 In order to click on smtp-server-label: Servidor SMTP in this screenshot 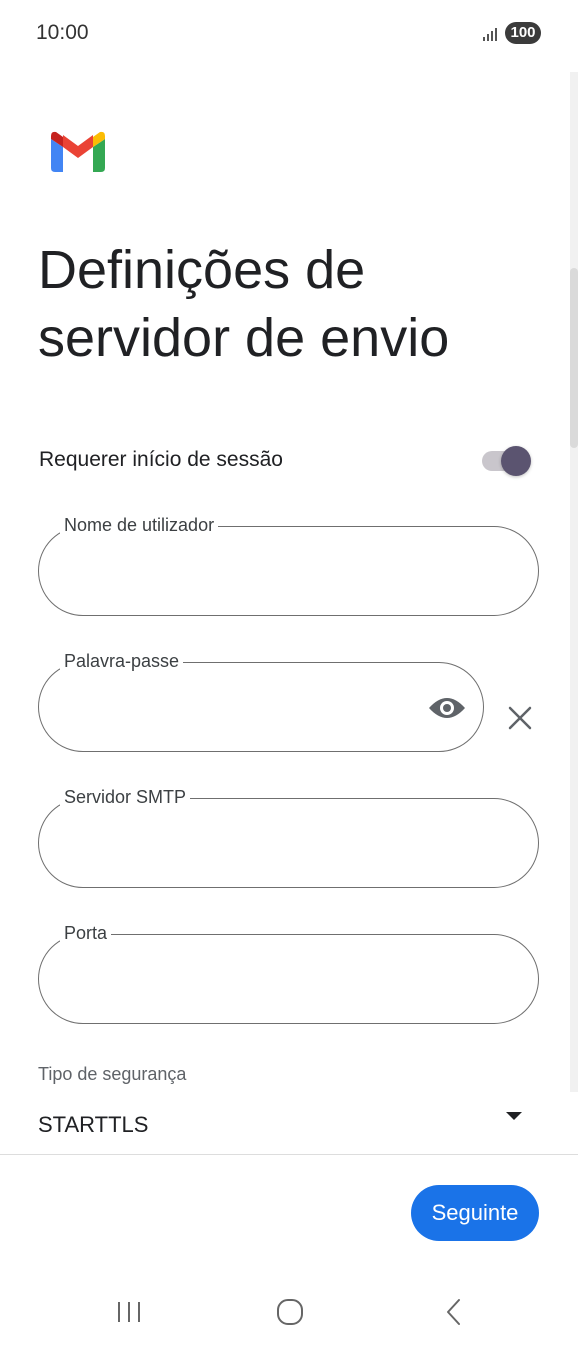, I will do `click(125, 797)`.